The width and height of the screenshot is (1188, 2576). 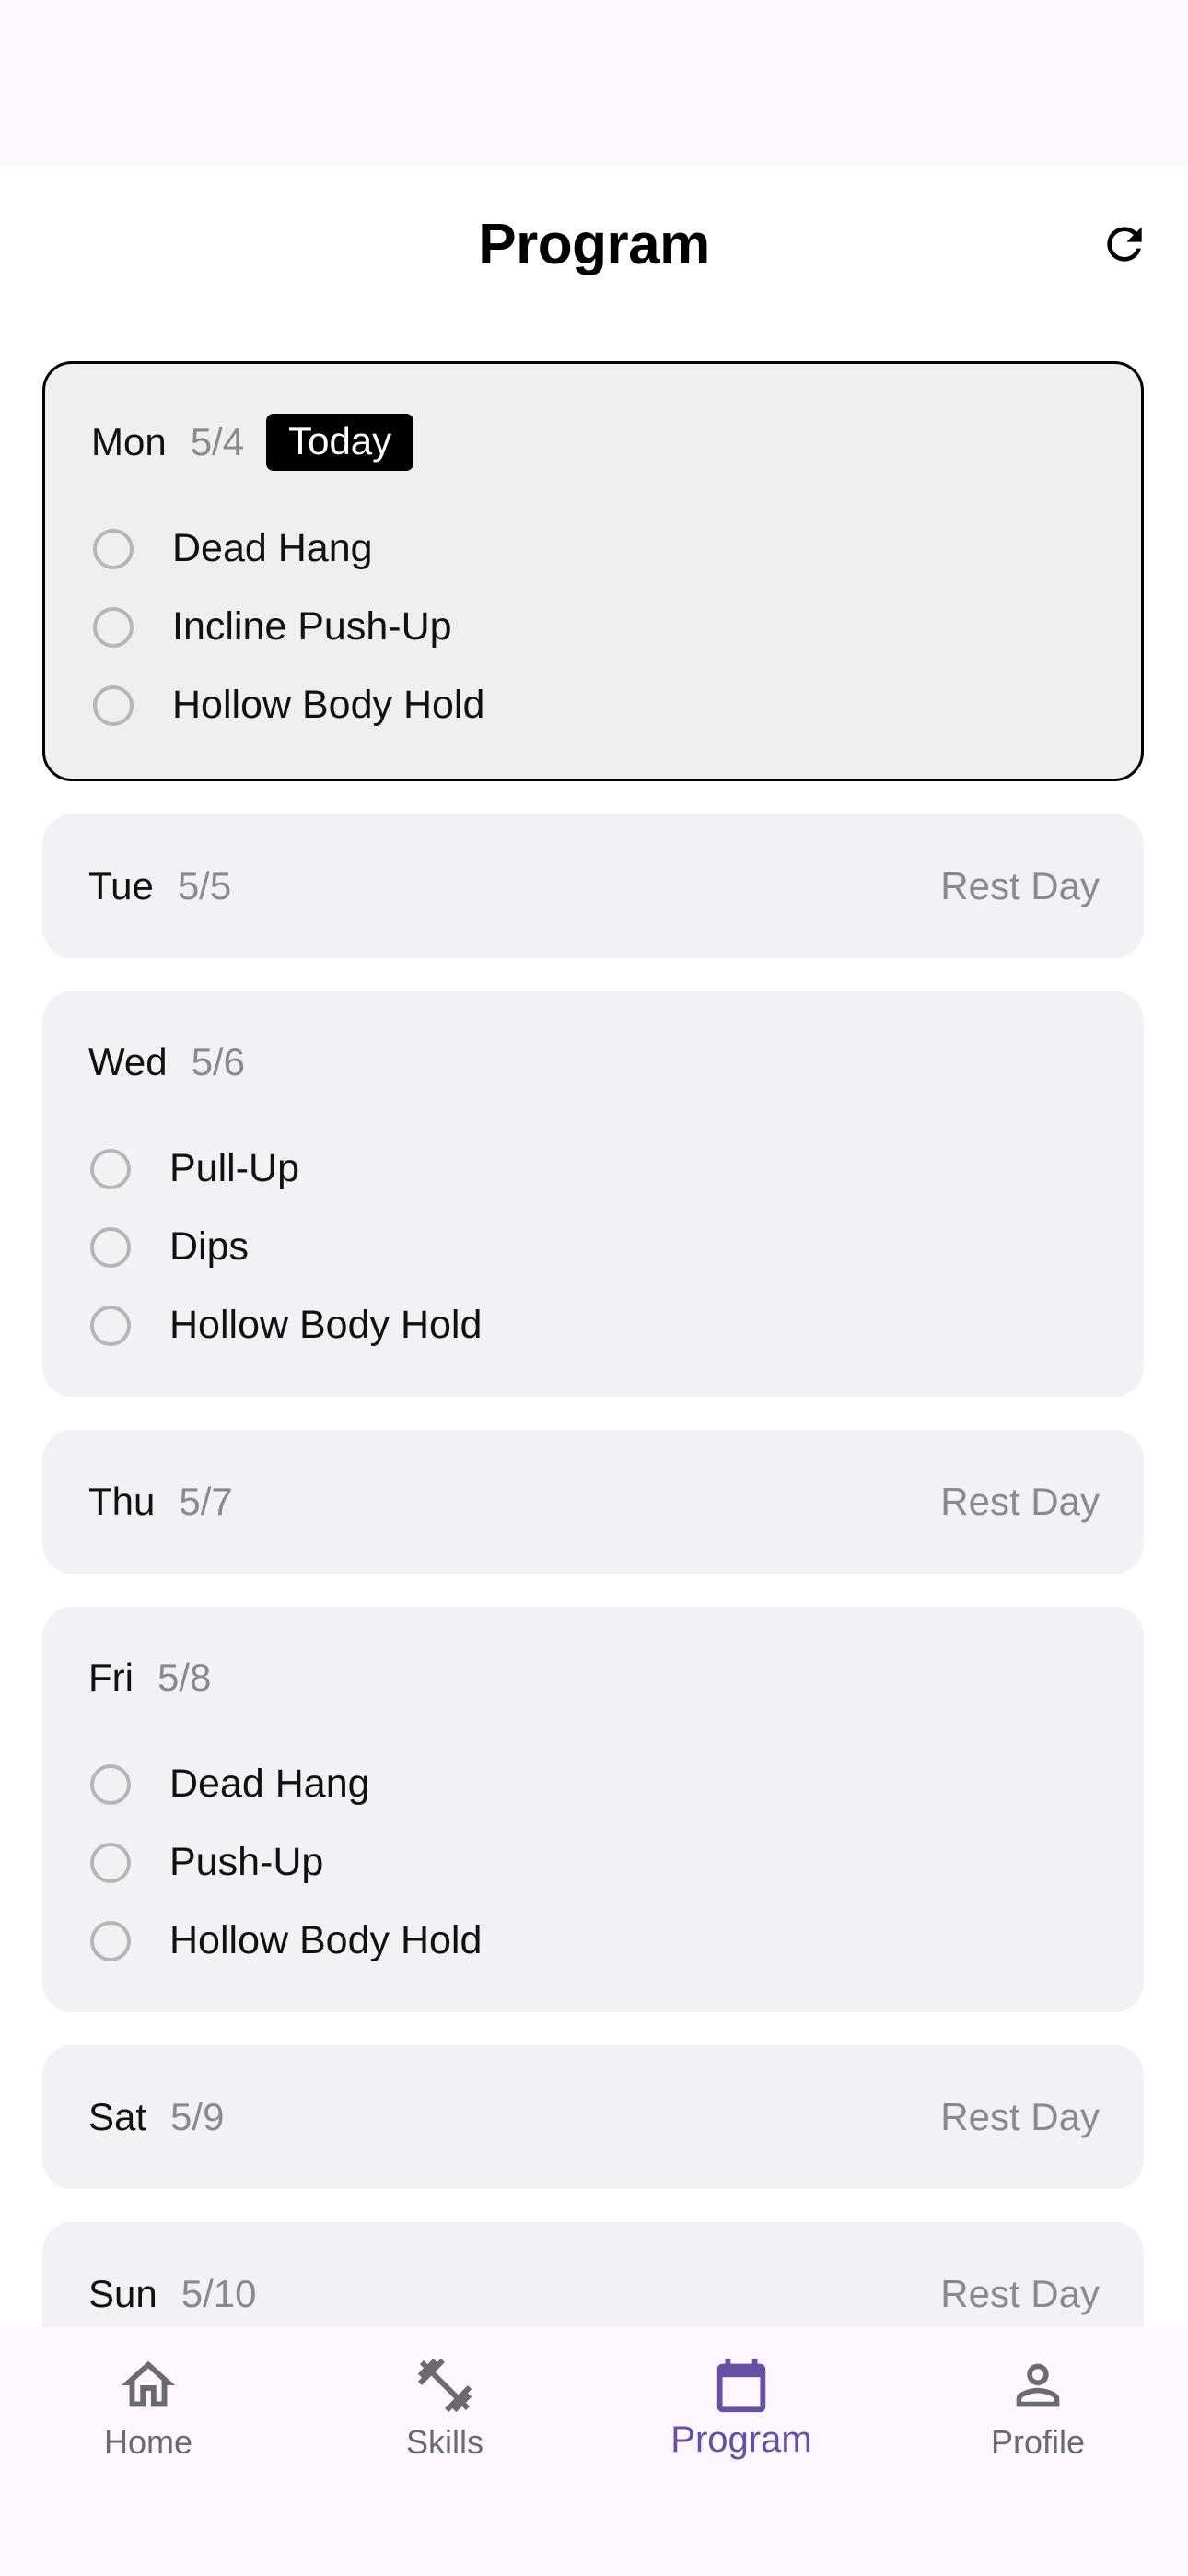 I want to click on day-date: 5/6, so click(x=218, y=1061).